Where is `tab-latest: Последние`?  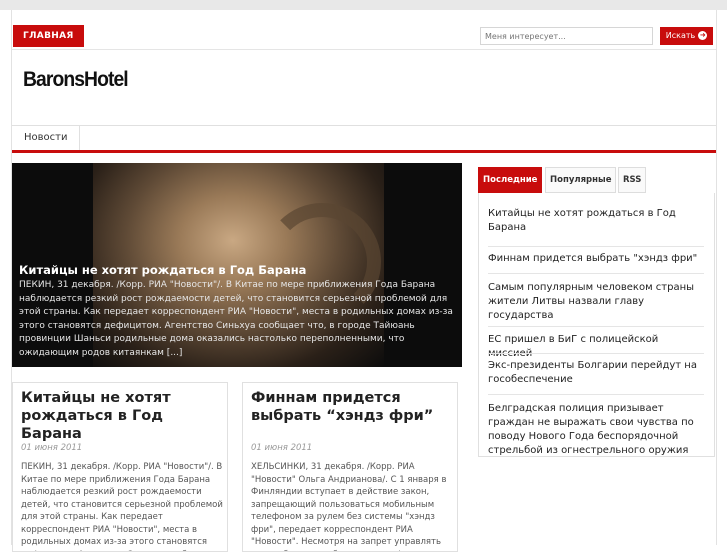 tab-latest: Последние is located at coordinates (510, 180).